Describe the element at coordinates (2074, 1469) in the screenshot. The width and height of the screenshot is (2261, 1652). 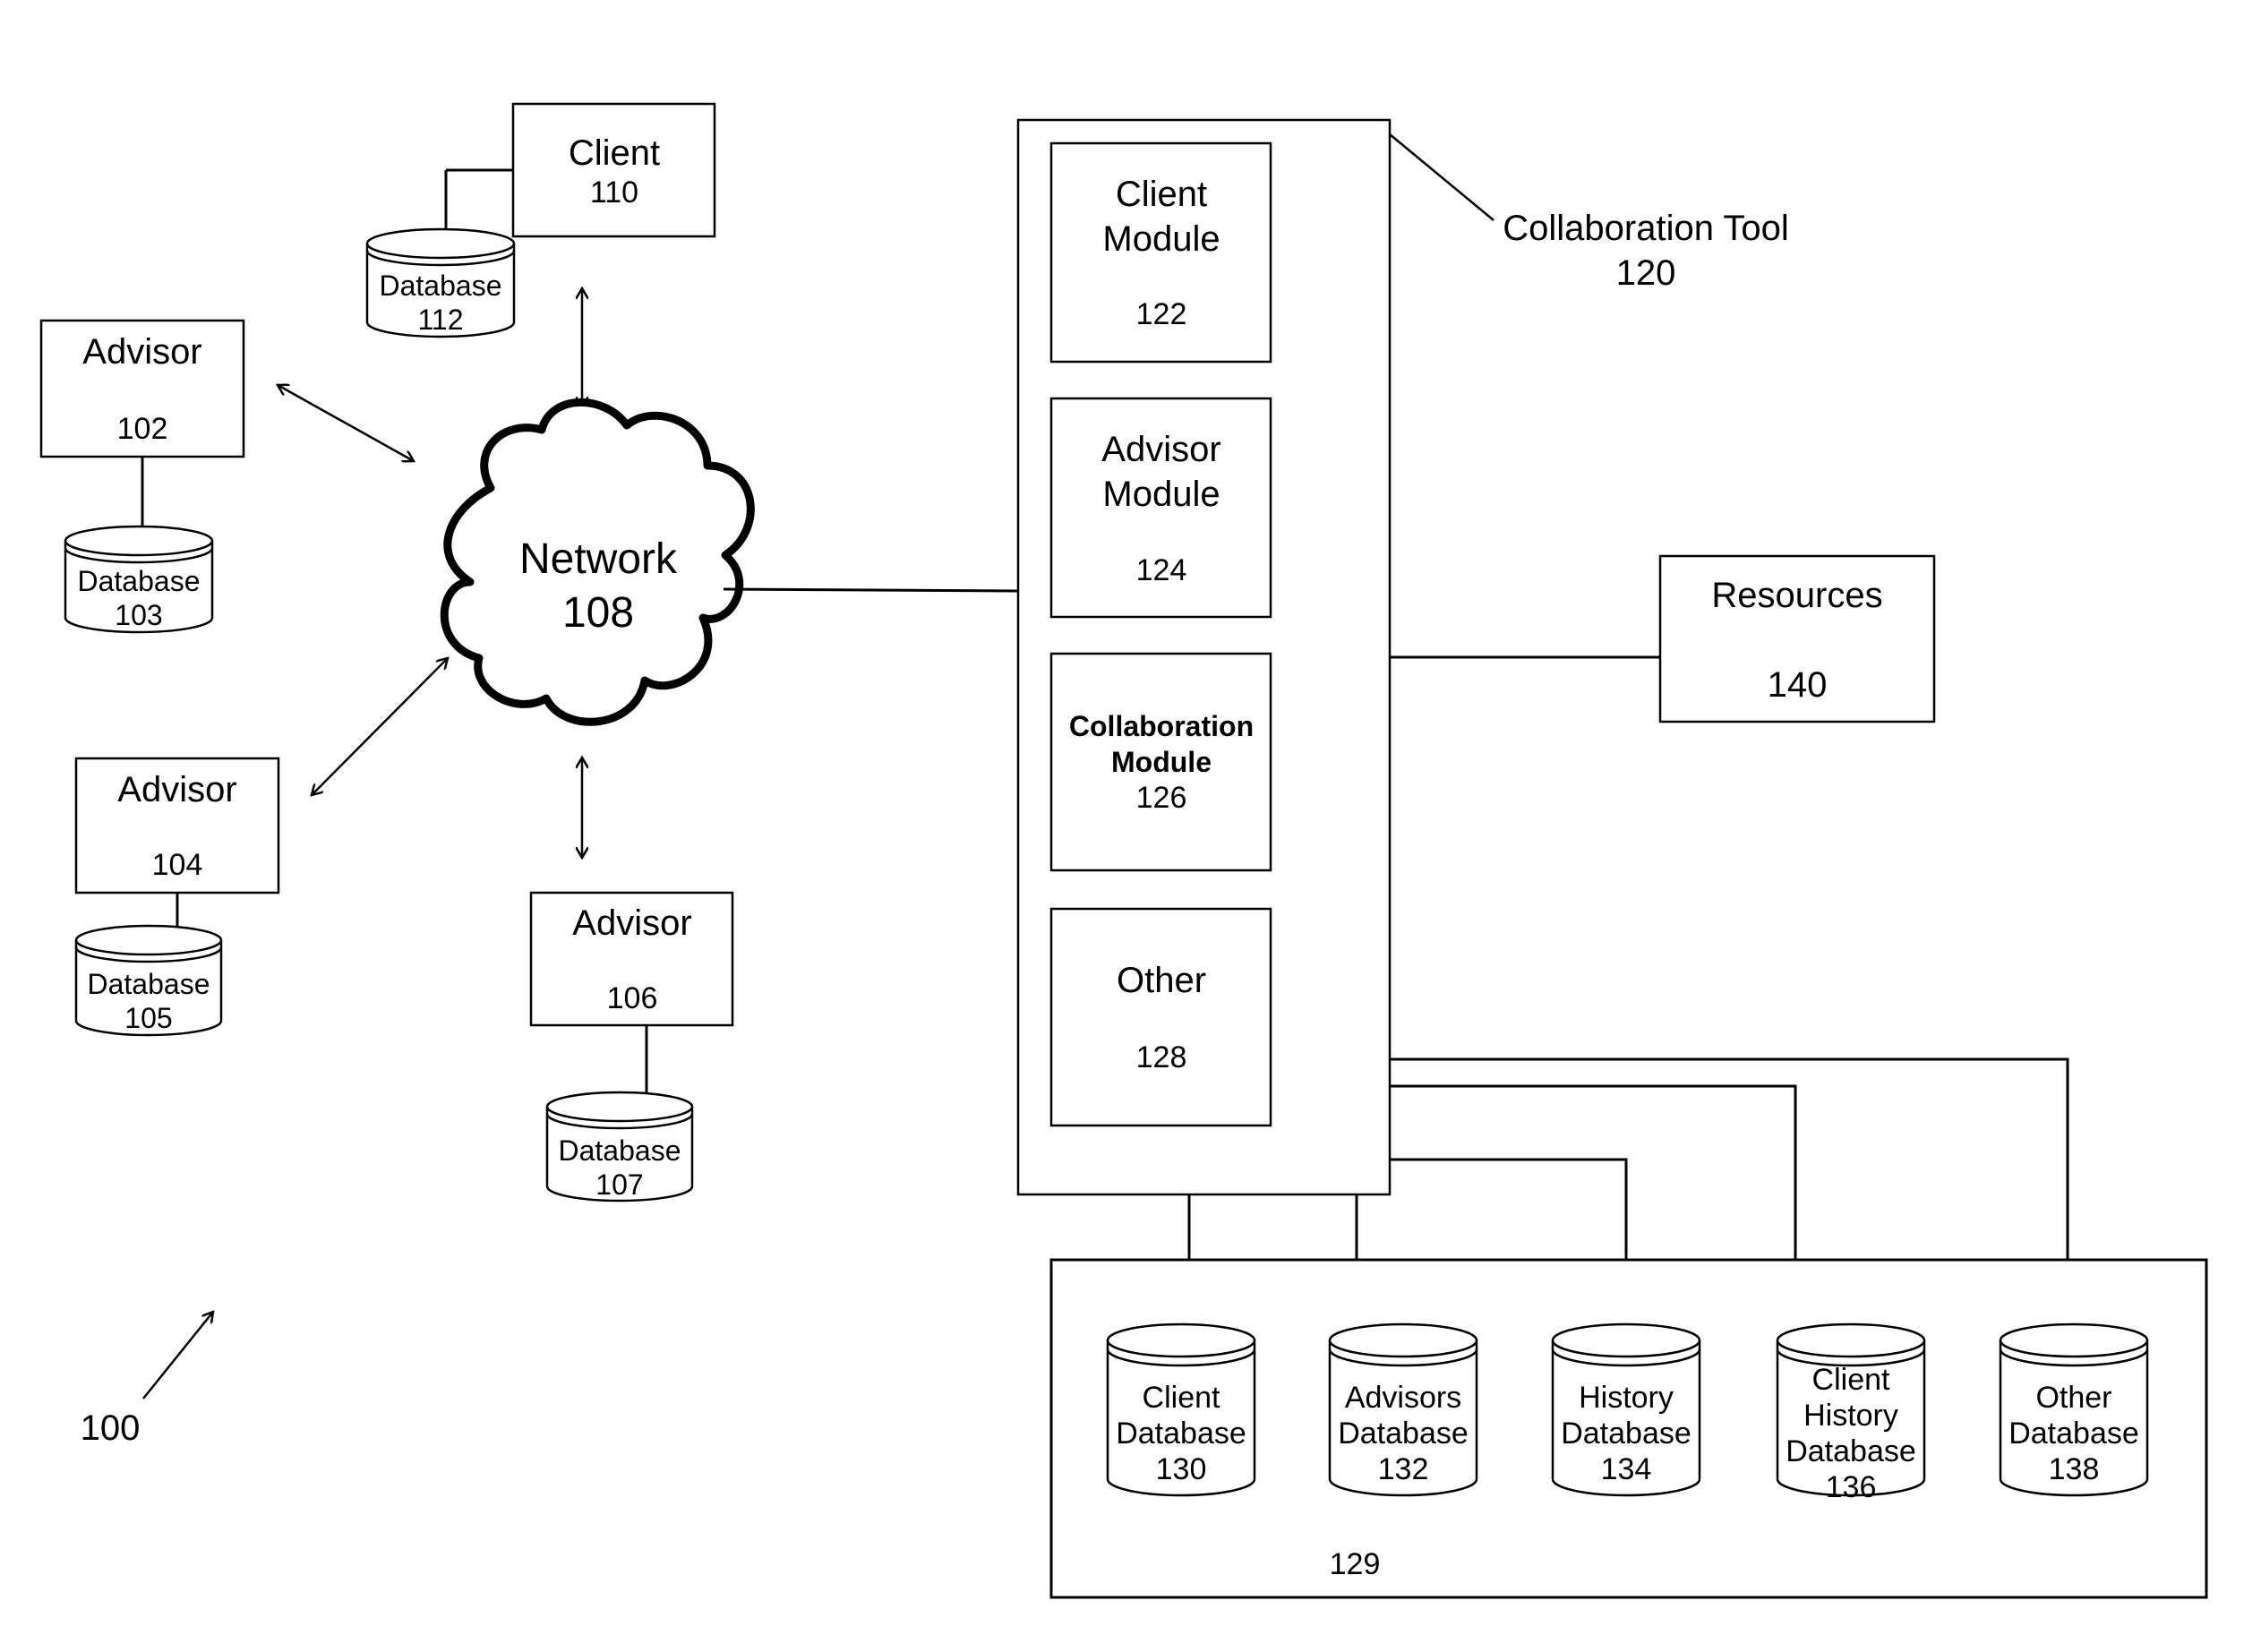
I see `database-label-line: 138` at that location.